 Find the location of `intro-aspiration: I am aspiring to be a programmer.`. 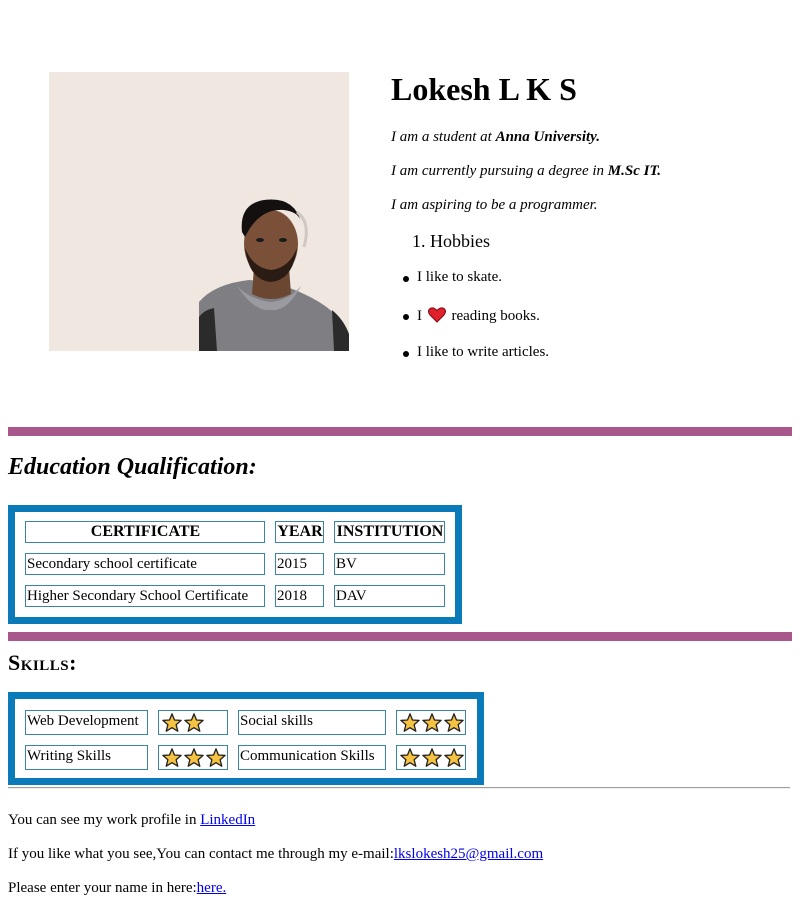

intro-aspiration: I am aspiring to be a programmer. is located at coordinates (494, 205).